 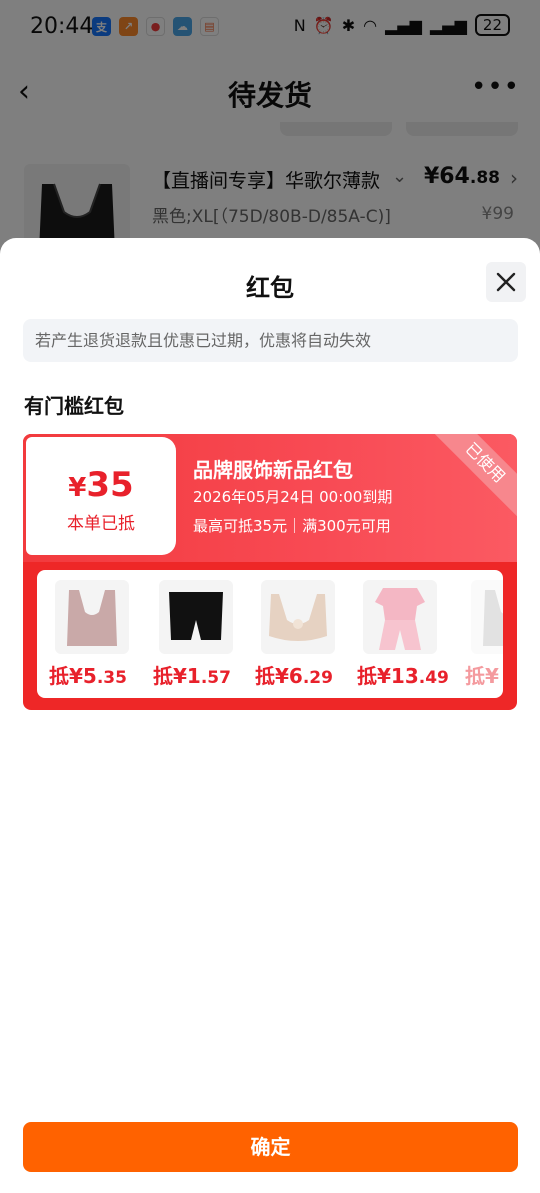 I want to click on close-icon, so click(x=506, y=282).